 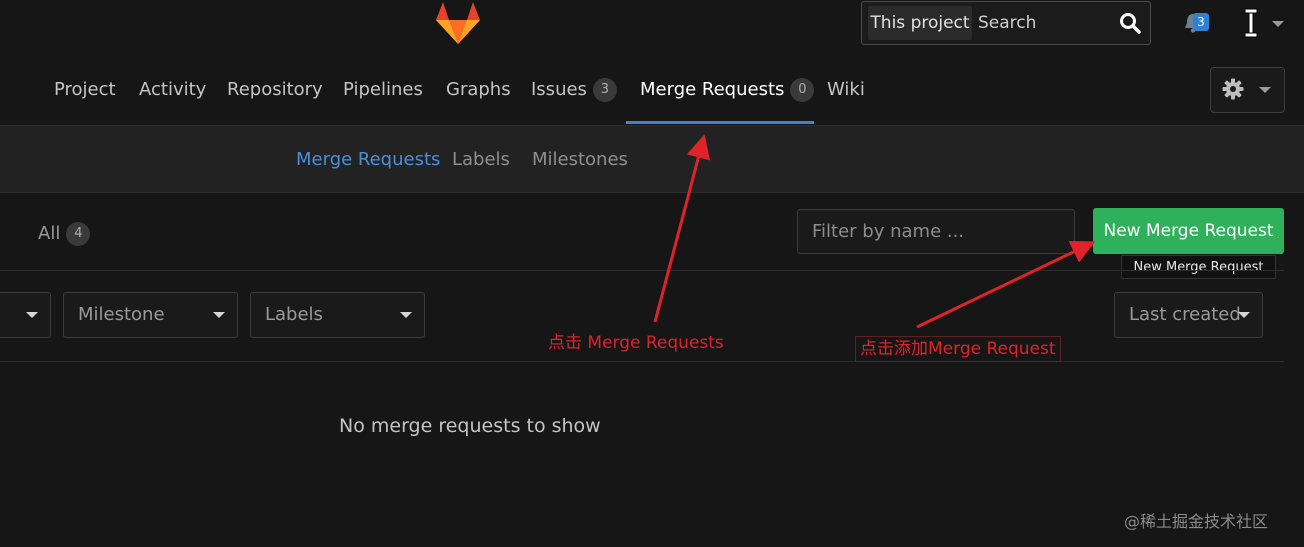 I want to click on nav-item-label: Issues, so click(x=559, y=89).